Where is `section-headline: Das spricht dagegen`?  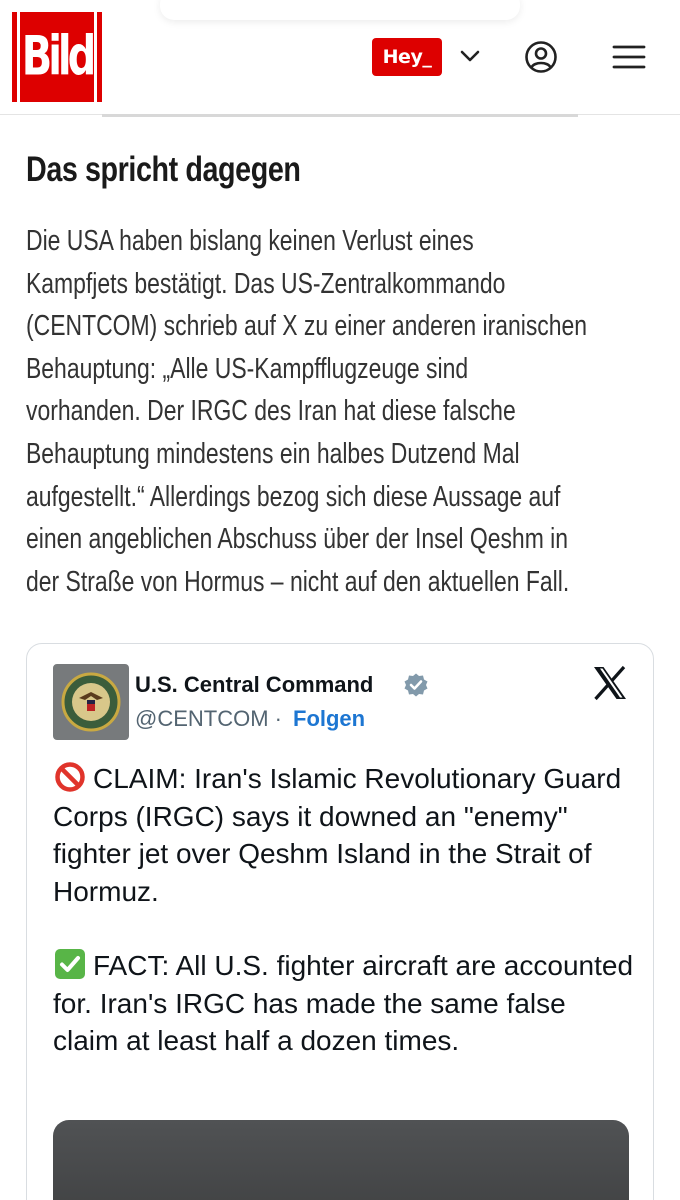
section-headline: Das spricht dagegen is located at coordinates (163, 169).